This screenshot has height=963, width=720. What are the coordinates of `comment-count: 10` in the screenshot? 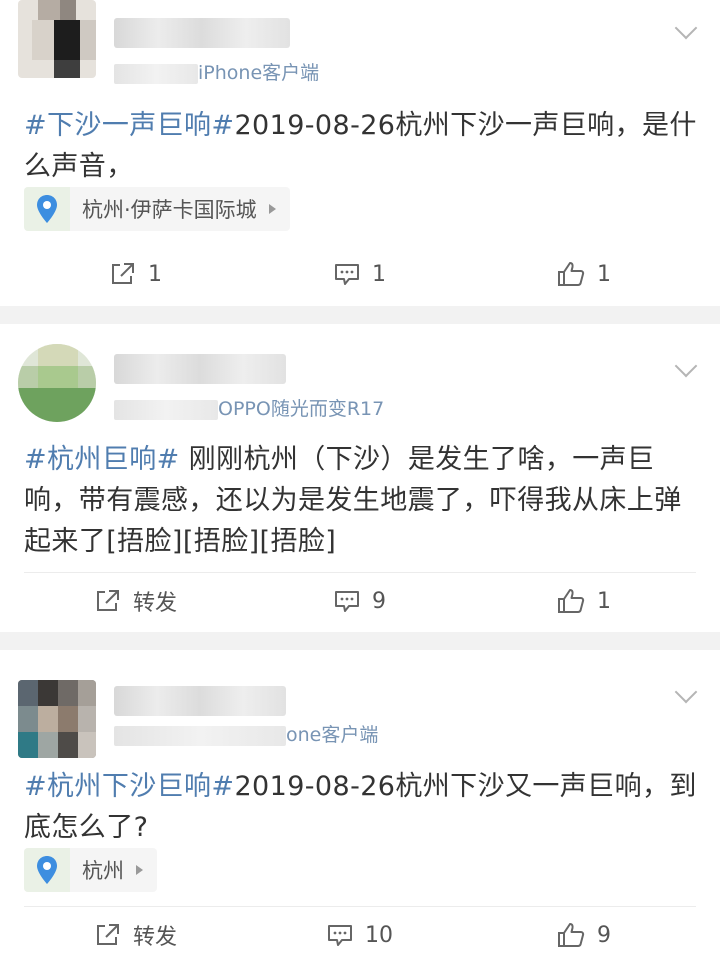 It's located at (379, 935).